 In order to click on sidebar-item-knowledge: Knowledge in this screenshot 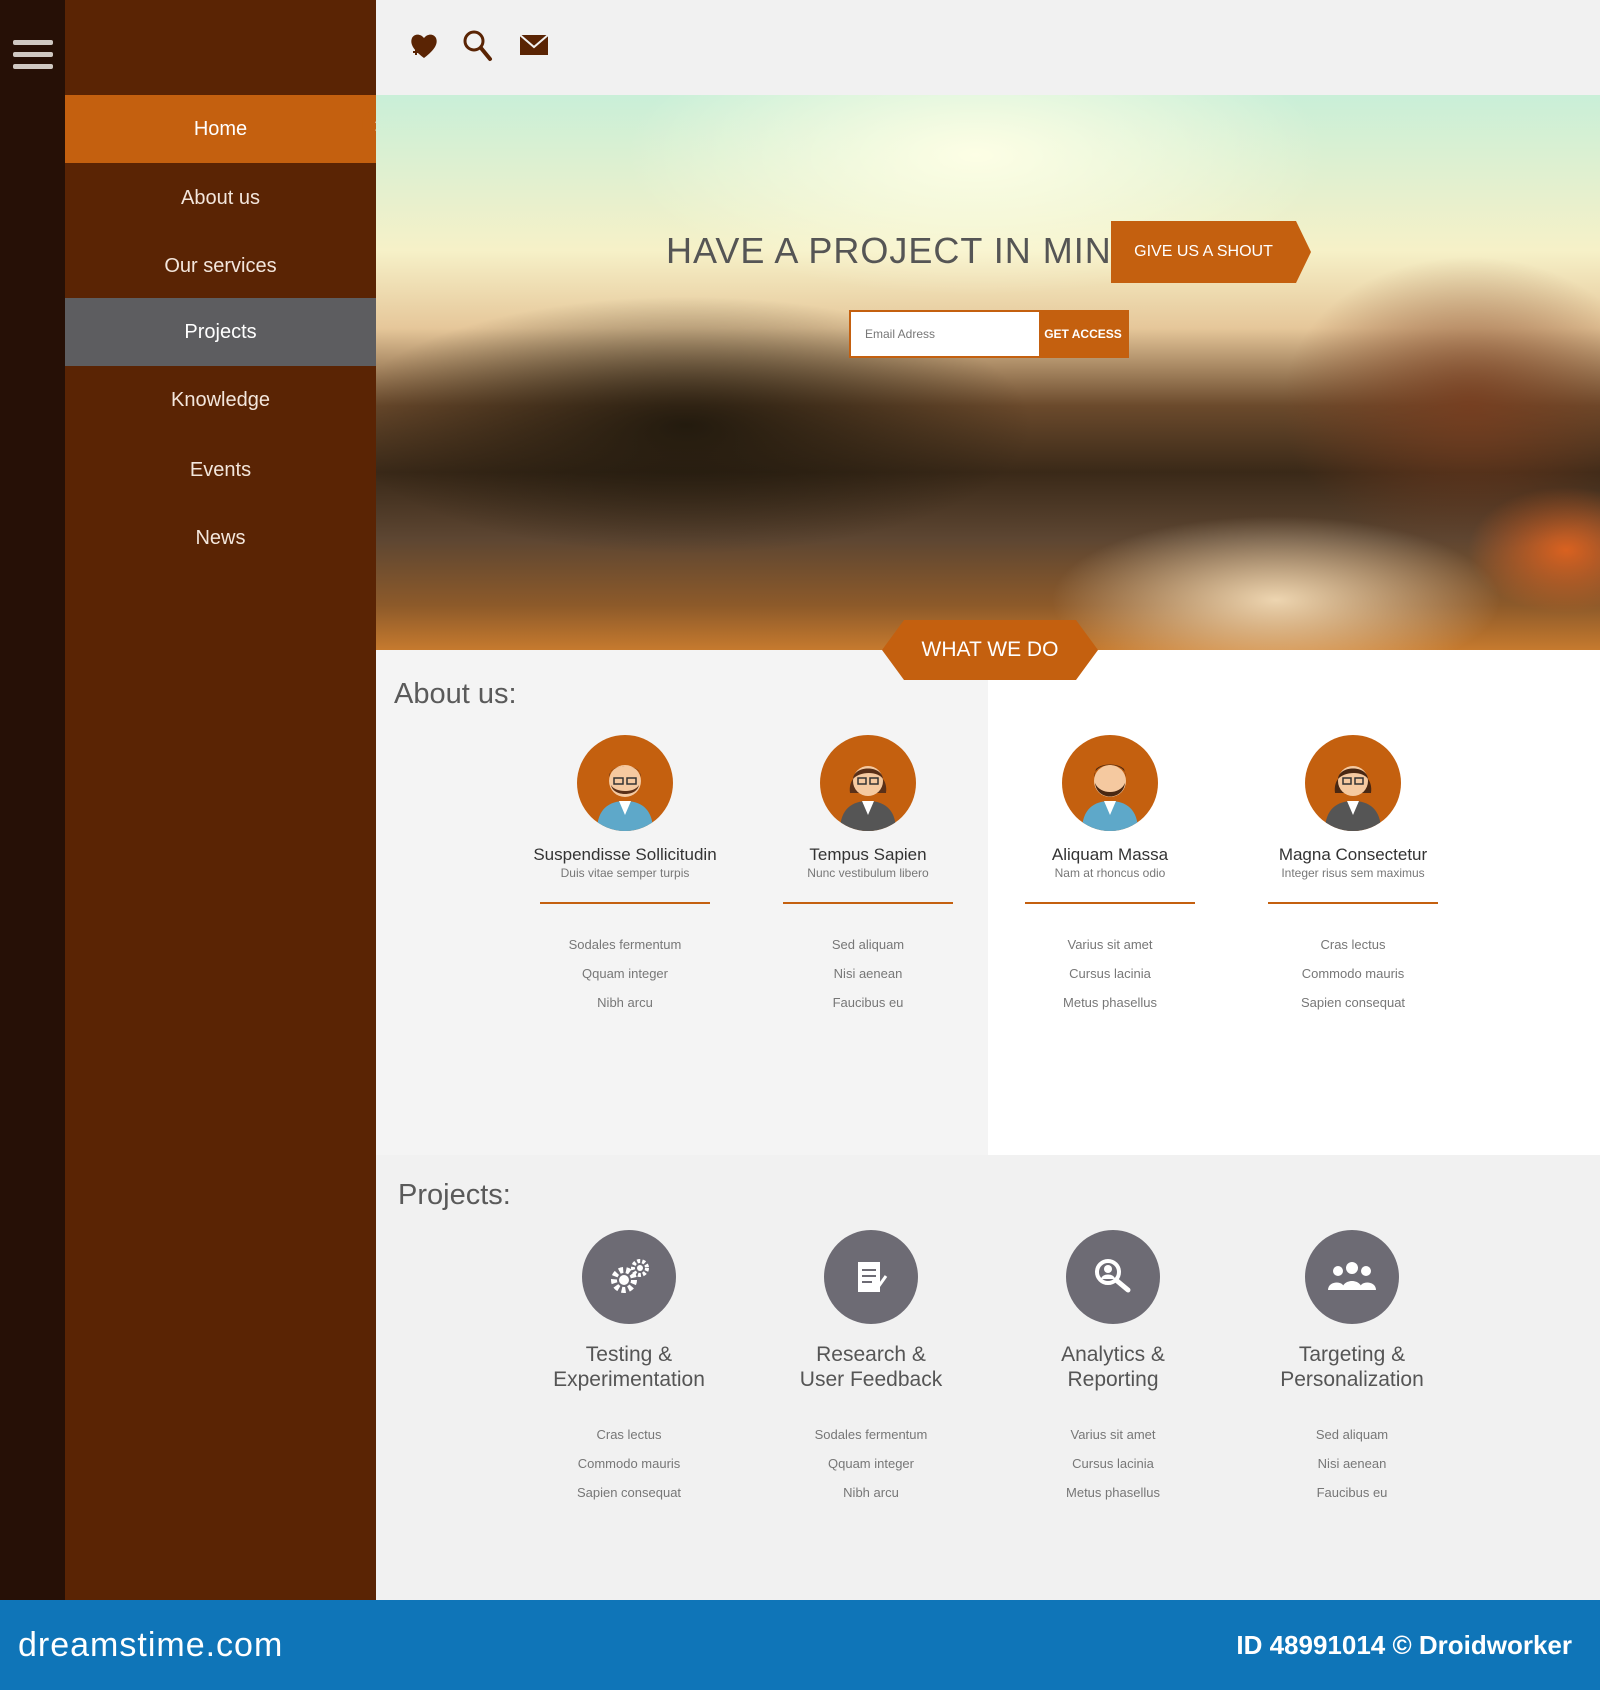, I will do `click(220, 400)`.